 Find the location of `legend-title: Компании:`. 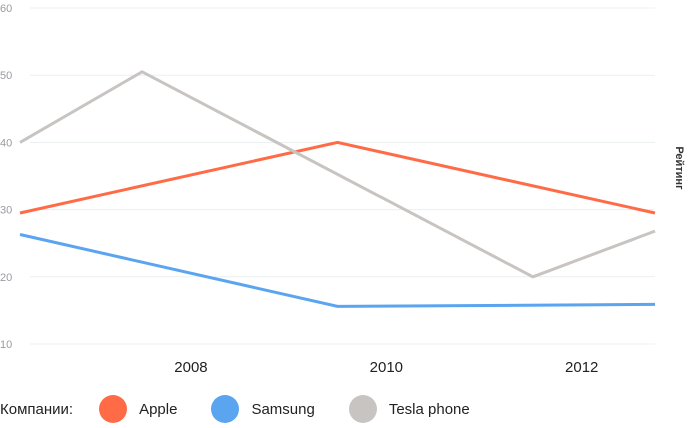

legend-title: Компании: is located at coordinates (37, 409).